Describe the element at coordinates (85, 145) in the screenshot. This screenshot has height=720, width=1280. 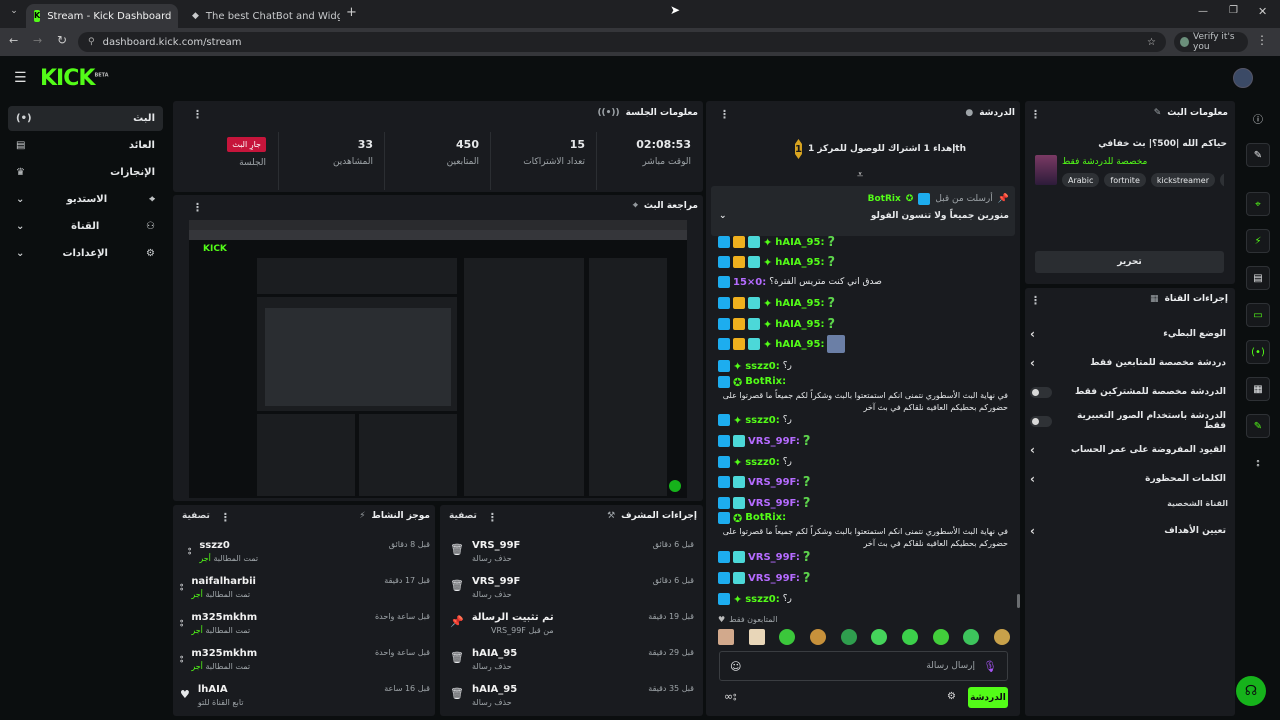
I see `sidebar-item-revenue: العائد ▤` at that location.